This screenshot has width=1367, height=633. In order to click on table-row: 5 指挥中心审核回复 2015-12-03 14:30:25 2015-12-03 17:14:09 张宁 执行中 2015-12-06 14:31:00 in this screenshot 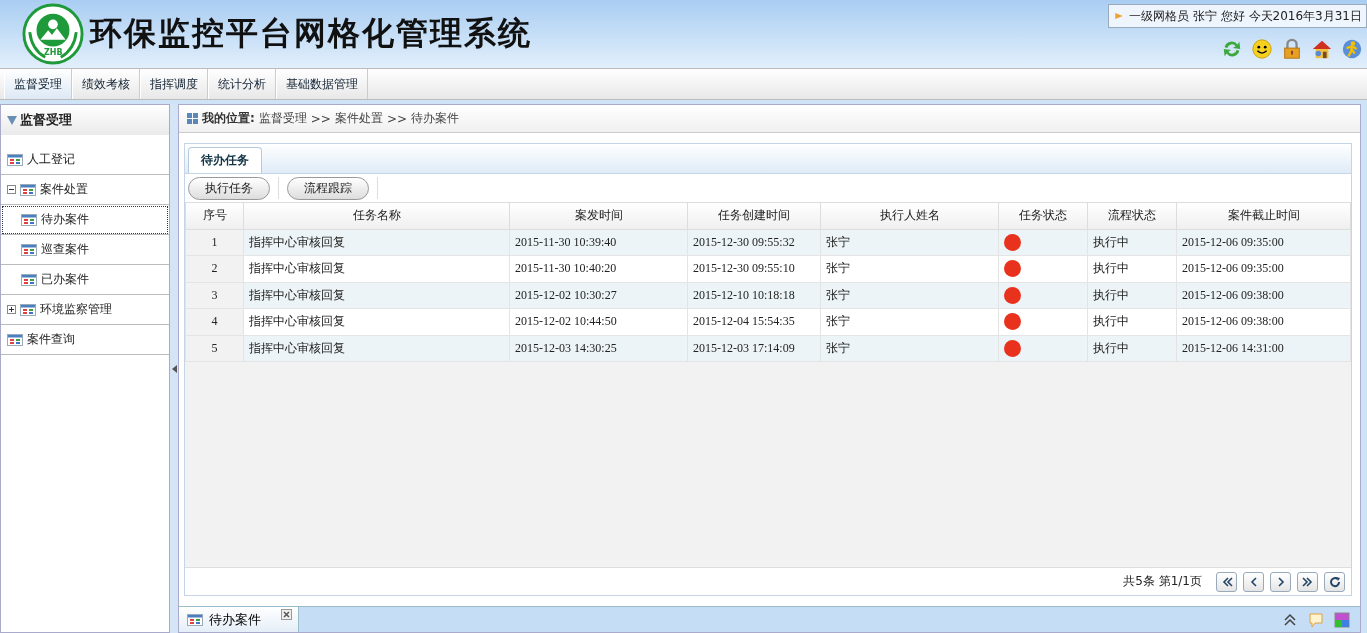, I will do `click(768, 348)`.